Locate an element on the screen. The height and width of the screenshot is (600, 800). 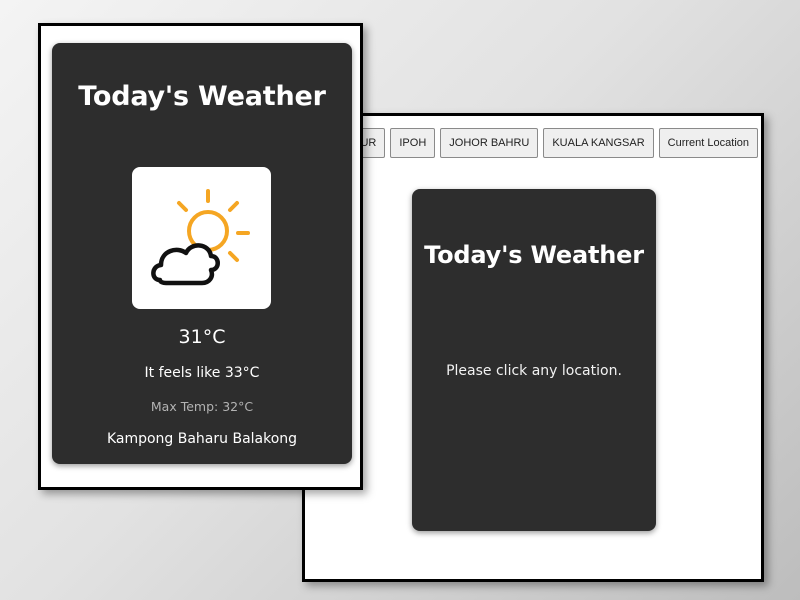
current-location-button: Current Location is located at coordinates (708, 143).